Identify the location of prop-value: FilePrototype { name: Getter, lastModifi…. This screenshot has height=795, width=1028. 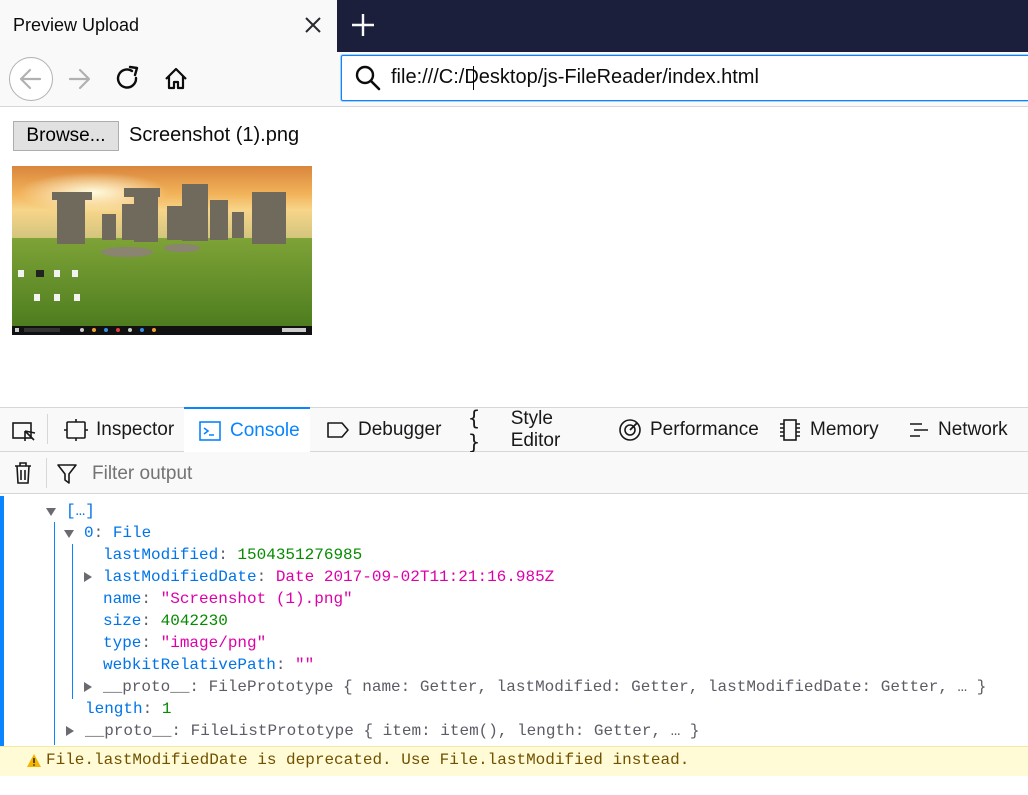
(597, 687).